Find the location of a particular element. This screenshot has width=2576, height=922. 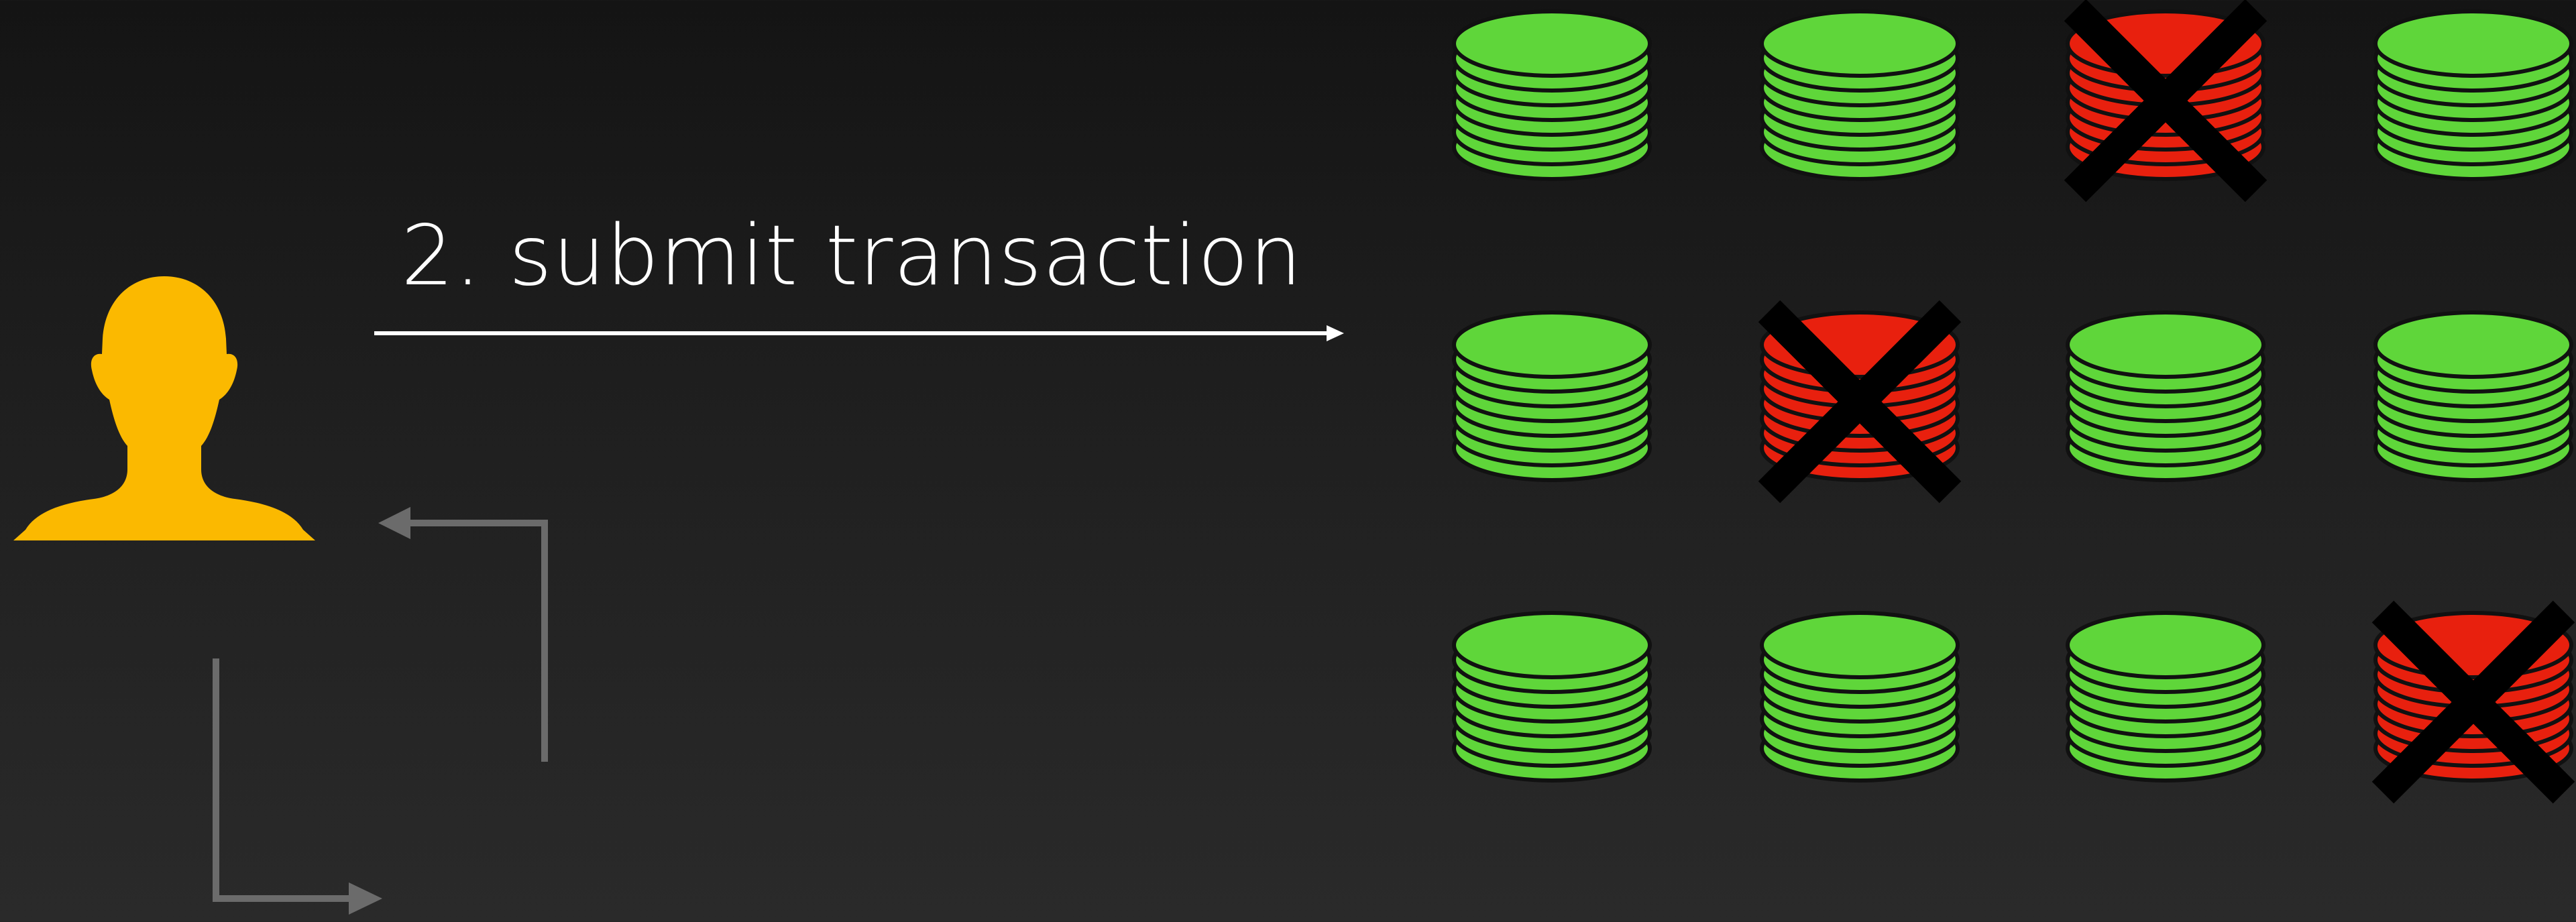

user-silhouette-shape is located at coordinates (164, 408).